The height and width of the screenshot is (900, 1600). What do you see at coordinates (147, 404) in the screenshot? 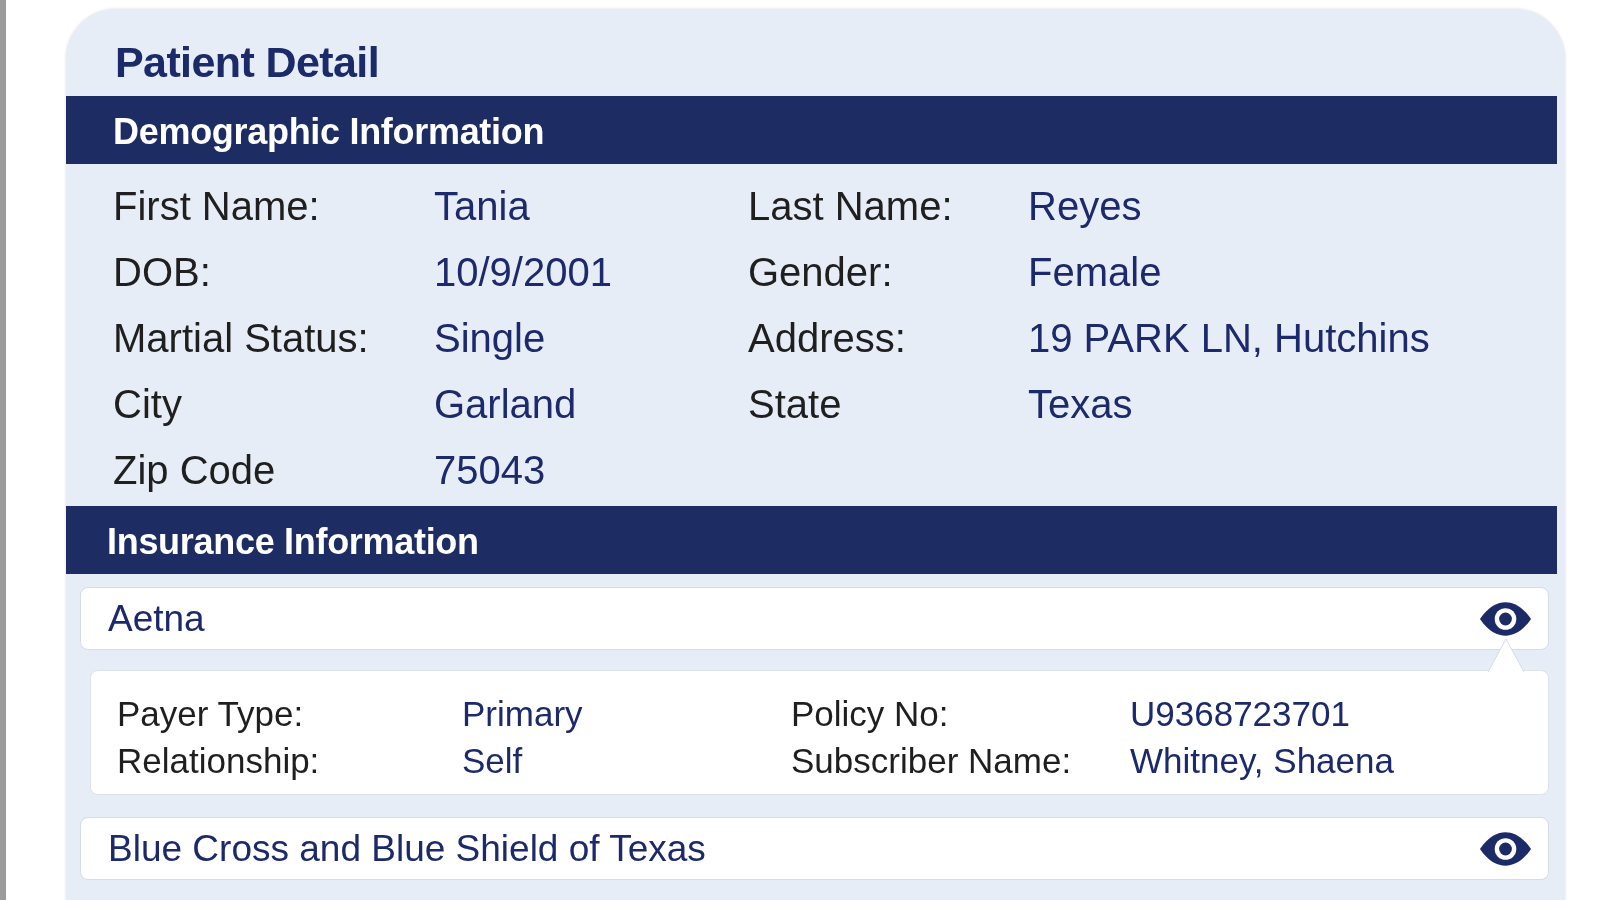
I see `field-label: City` at bounding box center [147, 404].